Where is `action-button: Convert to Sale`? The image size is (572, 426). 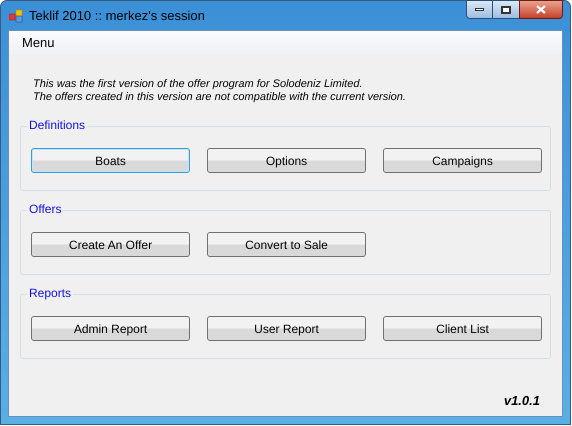
action-button: Convert to Sale is located at coordinates (286, 244).